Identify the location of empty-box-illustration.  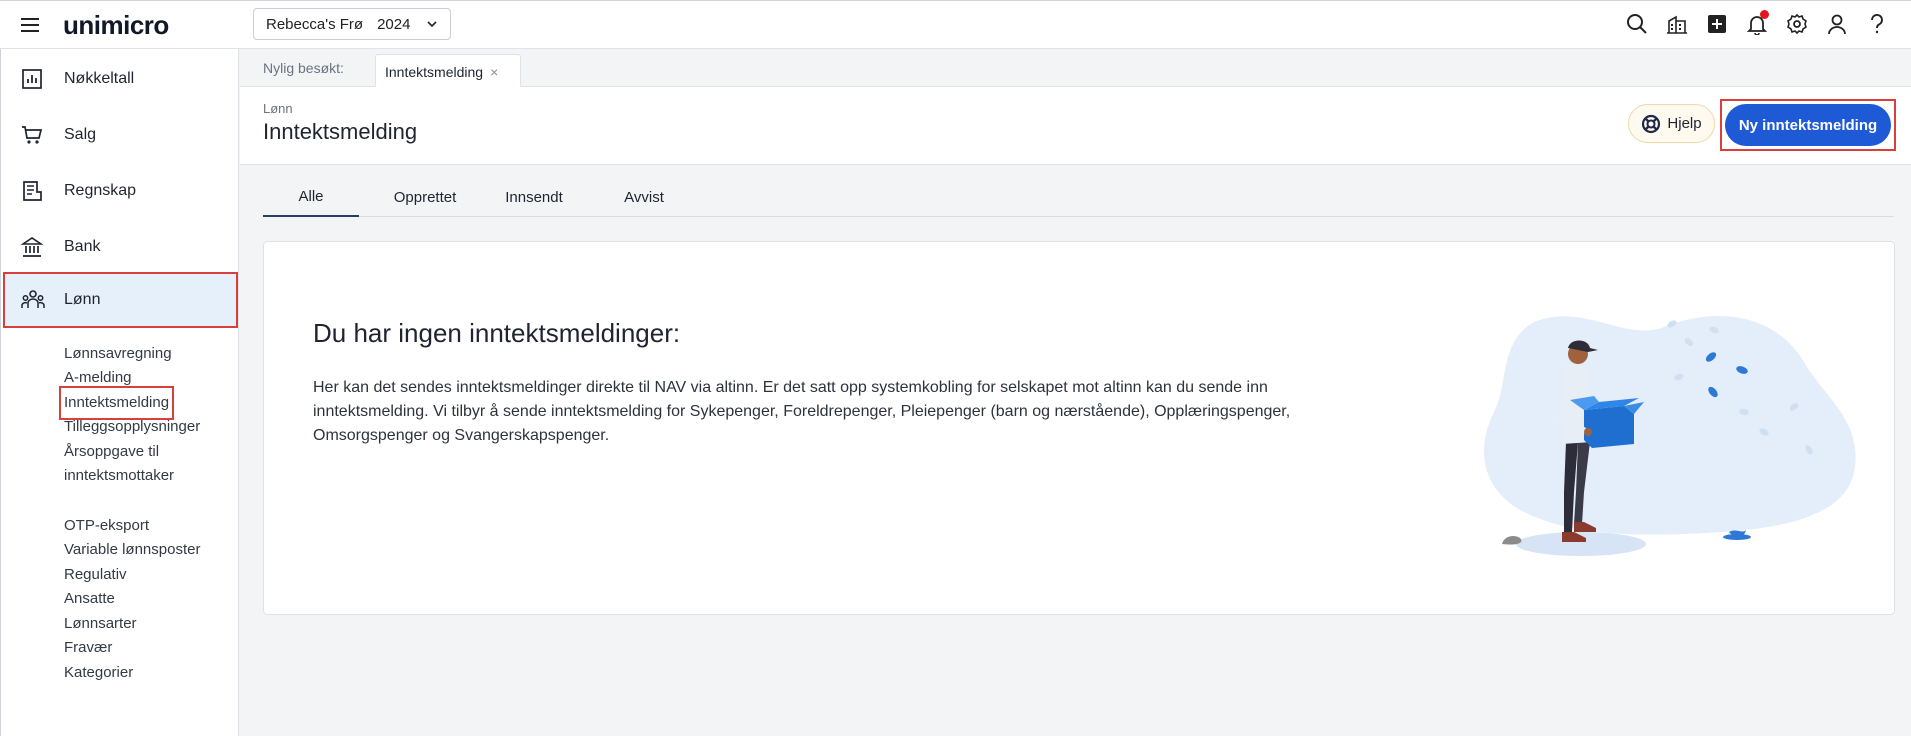
(1674, 432).